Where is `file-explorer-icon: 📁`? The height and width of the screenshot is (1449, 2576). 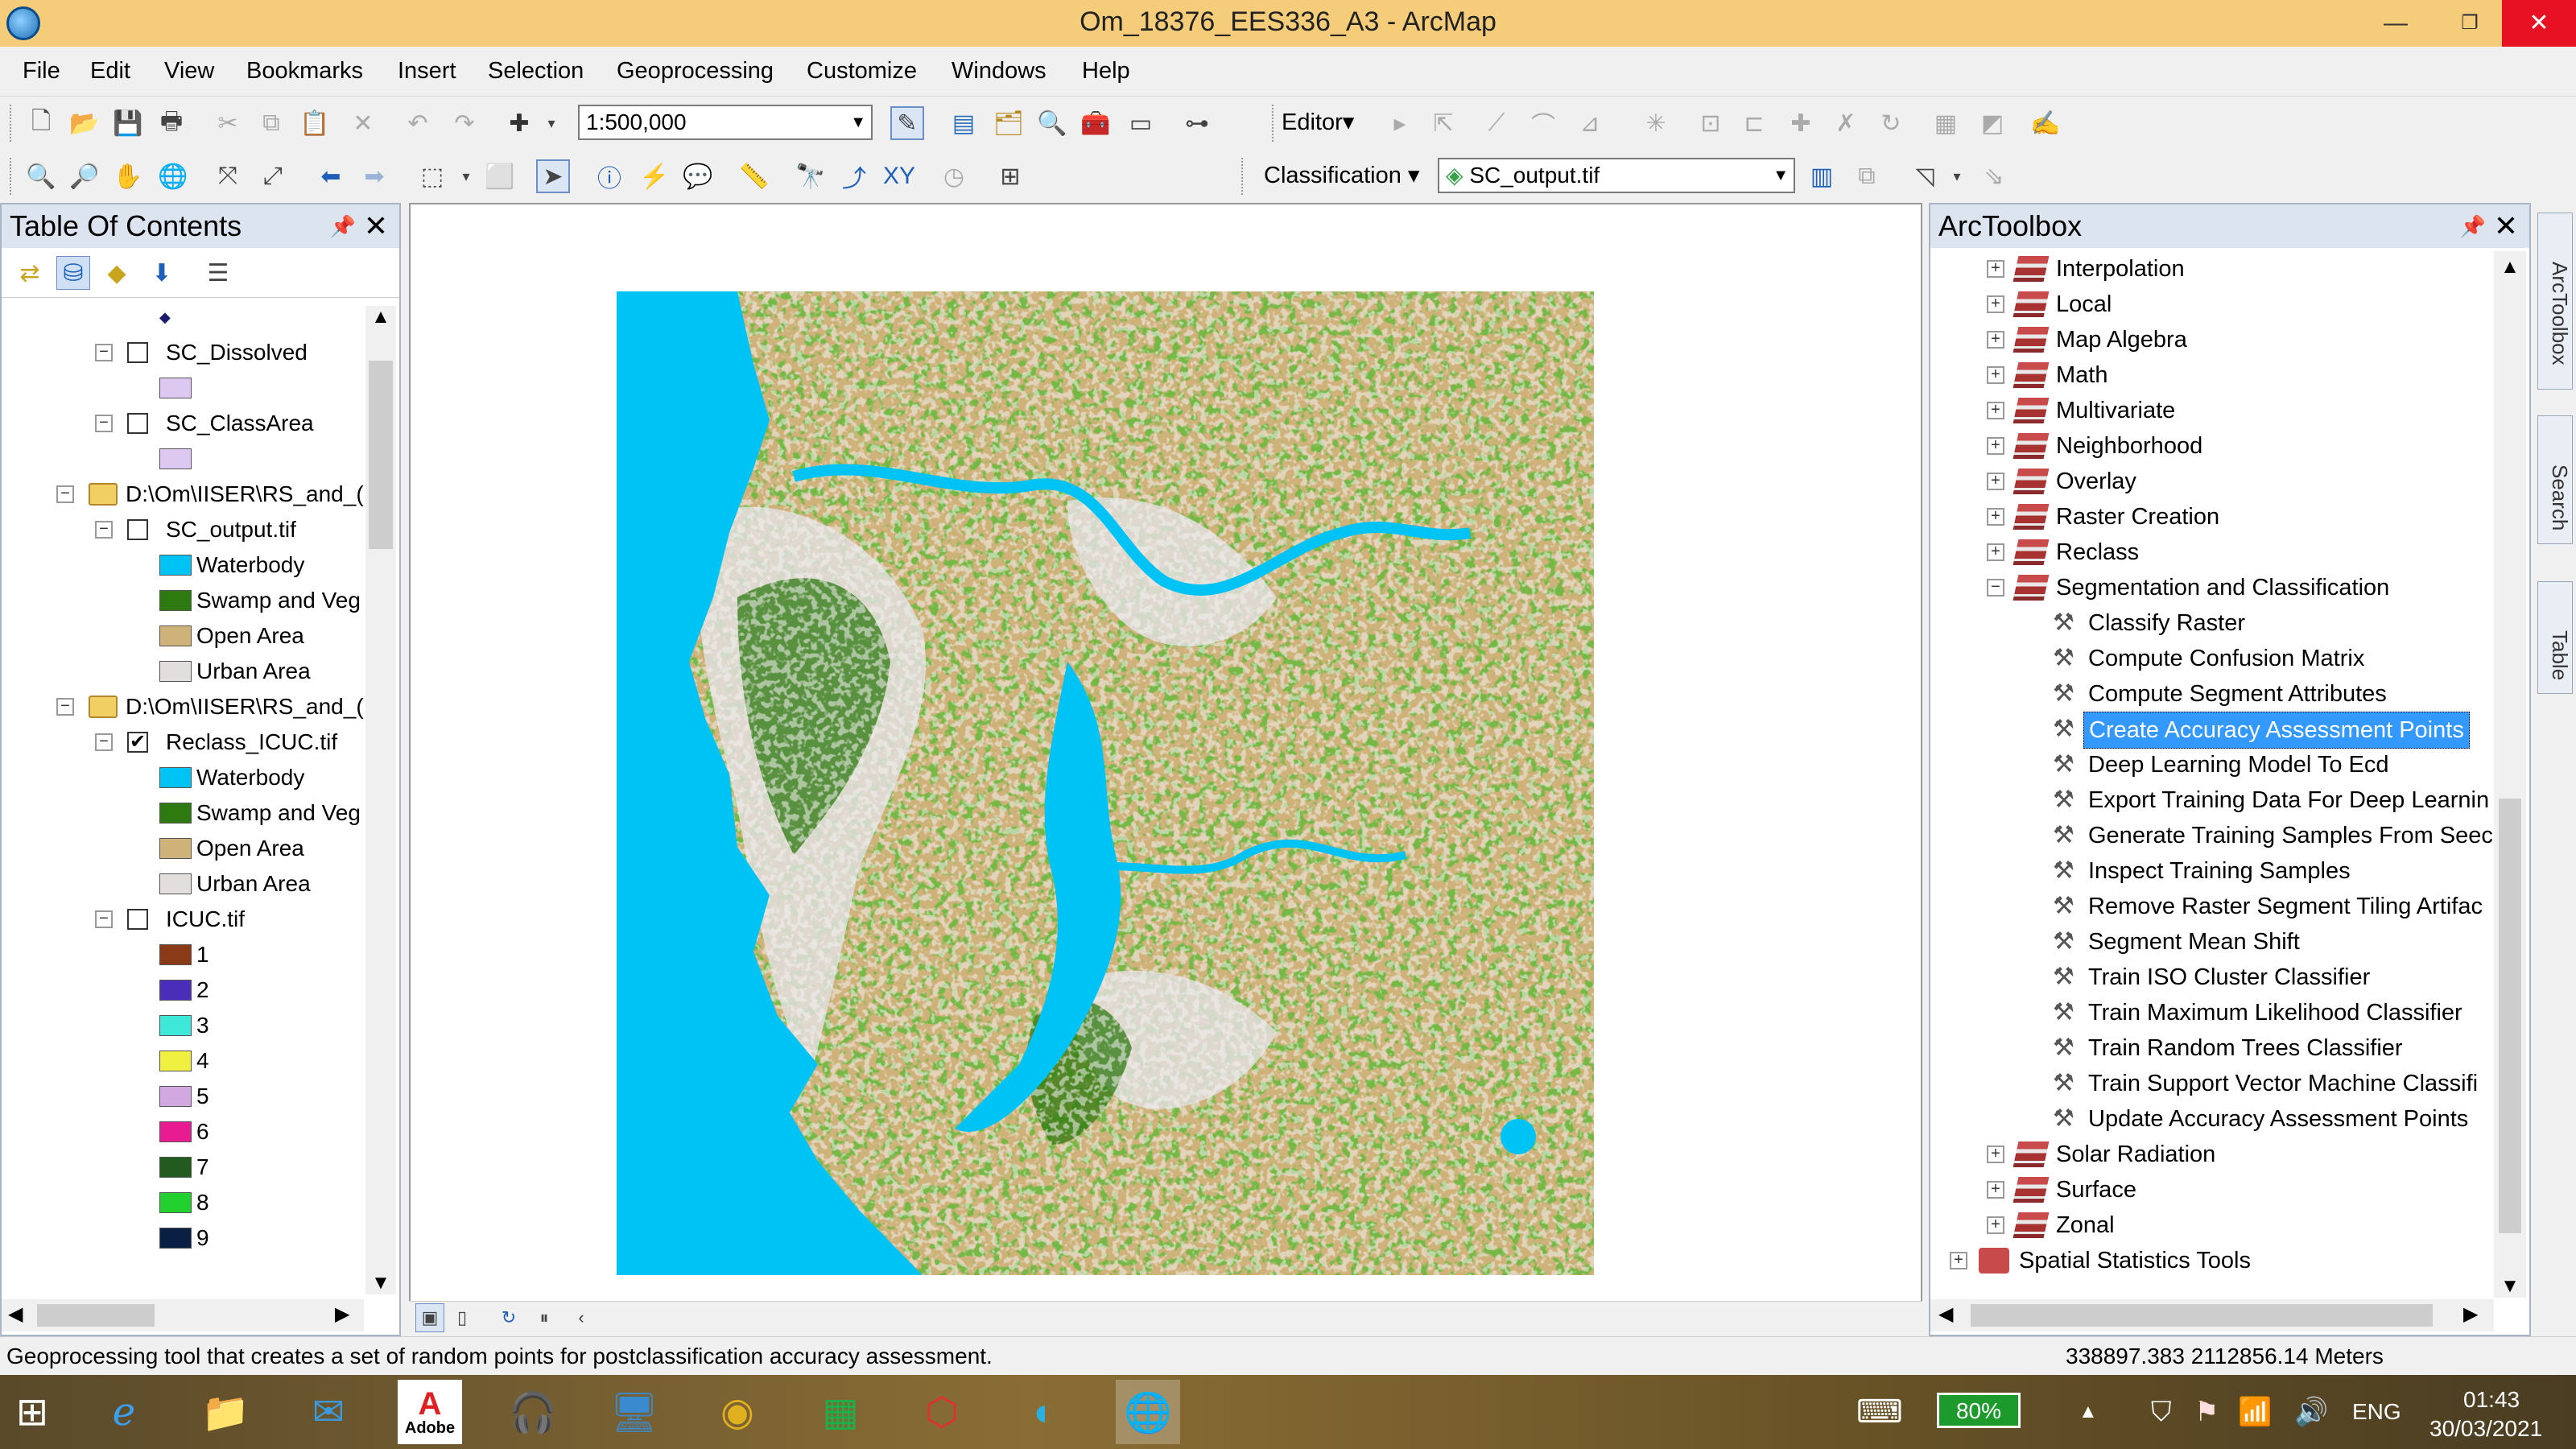
file-explorer-icon: 📁 is located at coordinates (225, 1412).